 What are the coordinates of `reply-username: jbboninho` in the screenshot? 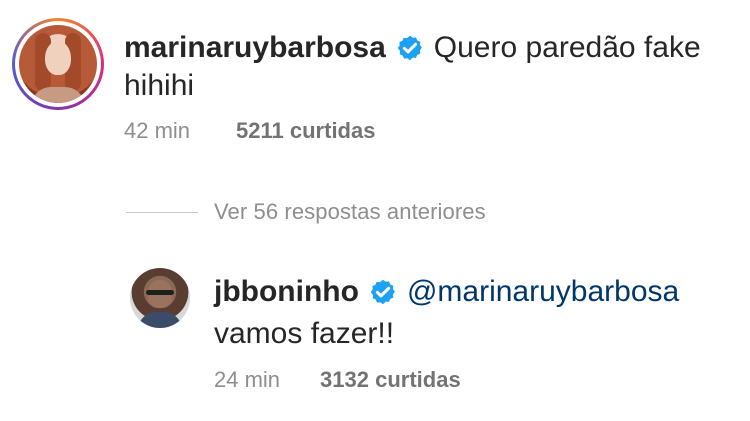 It's located at (286, 292).